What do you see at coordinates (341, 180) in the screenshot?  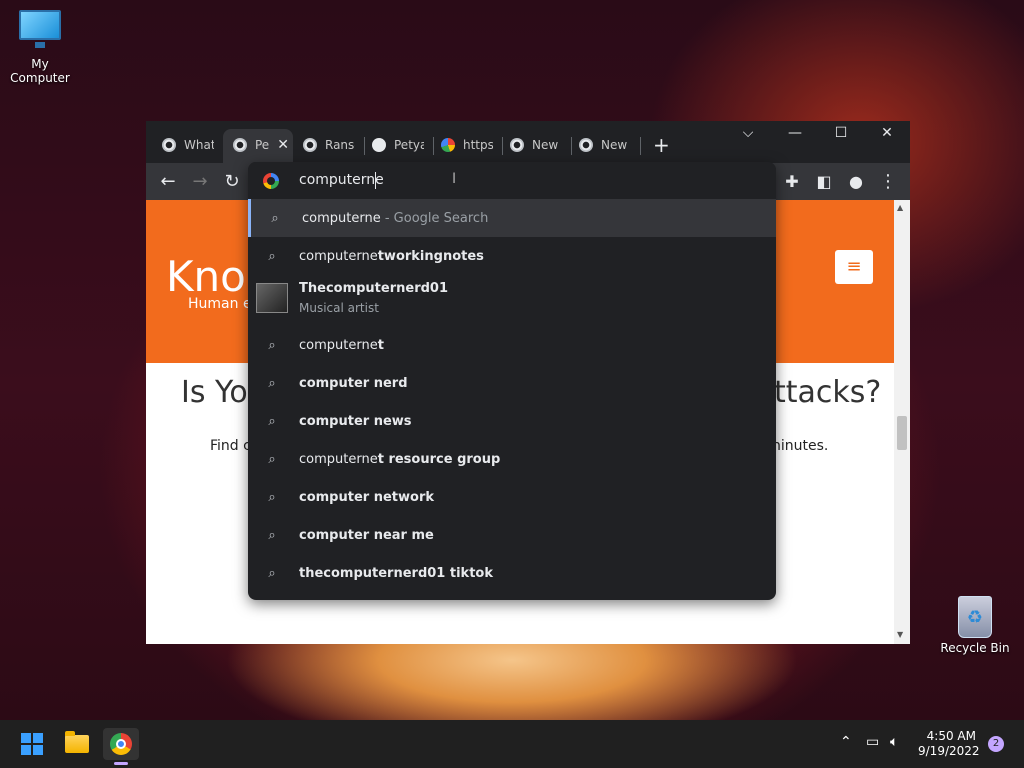 I see `omnibox-input: computerne` at bounding box center [341, 180].